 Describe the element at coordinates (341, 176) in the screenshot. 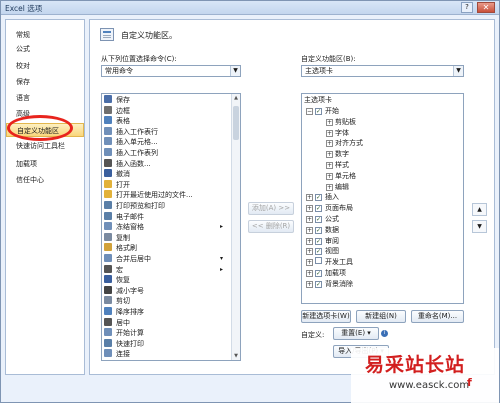

I see `tree-node: + 单元格` at that location.